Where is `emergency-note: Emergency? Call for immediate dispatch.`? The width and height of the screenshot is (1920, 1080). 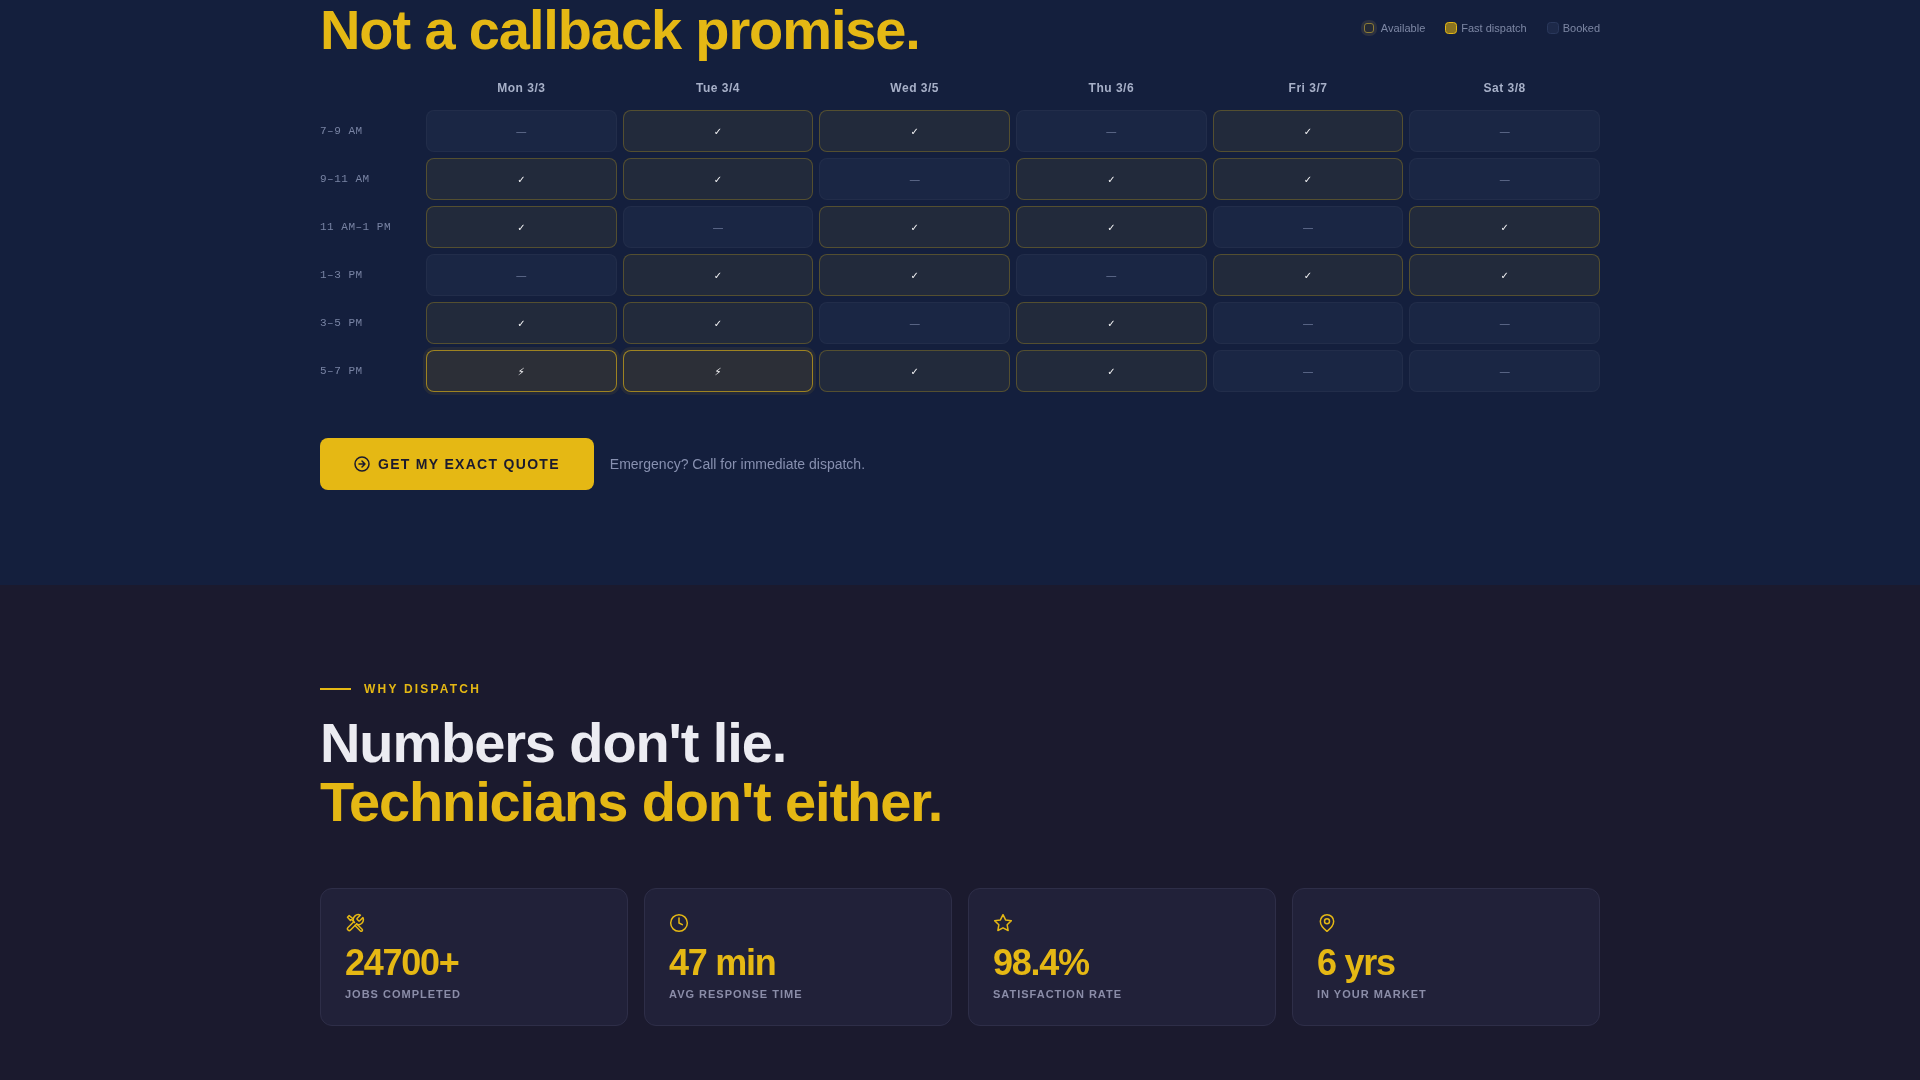
emergency-note: Emergency? Call for immediate dispatch. is located at coordinates (737, 464).